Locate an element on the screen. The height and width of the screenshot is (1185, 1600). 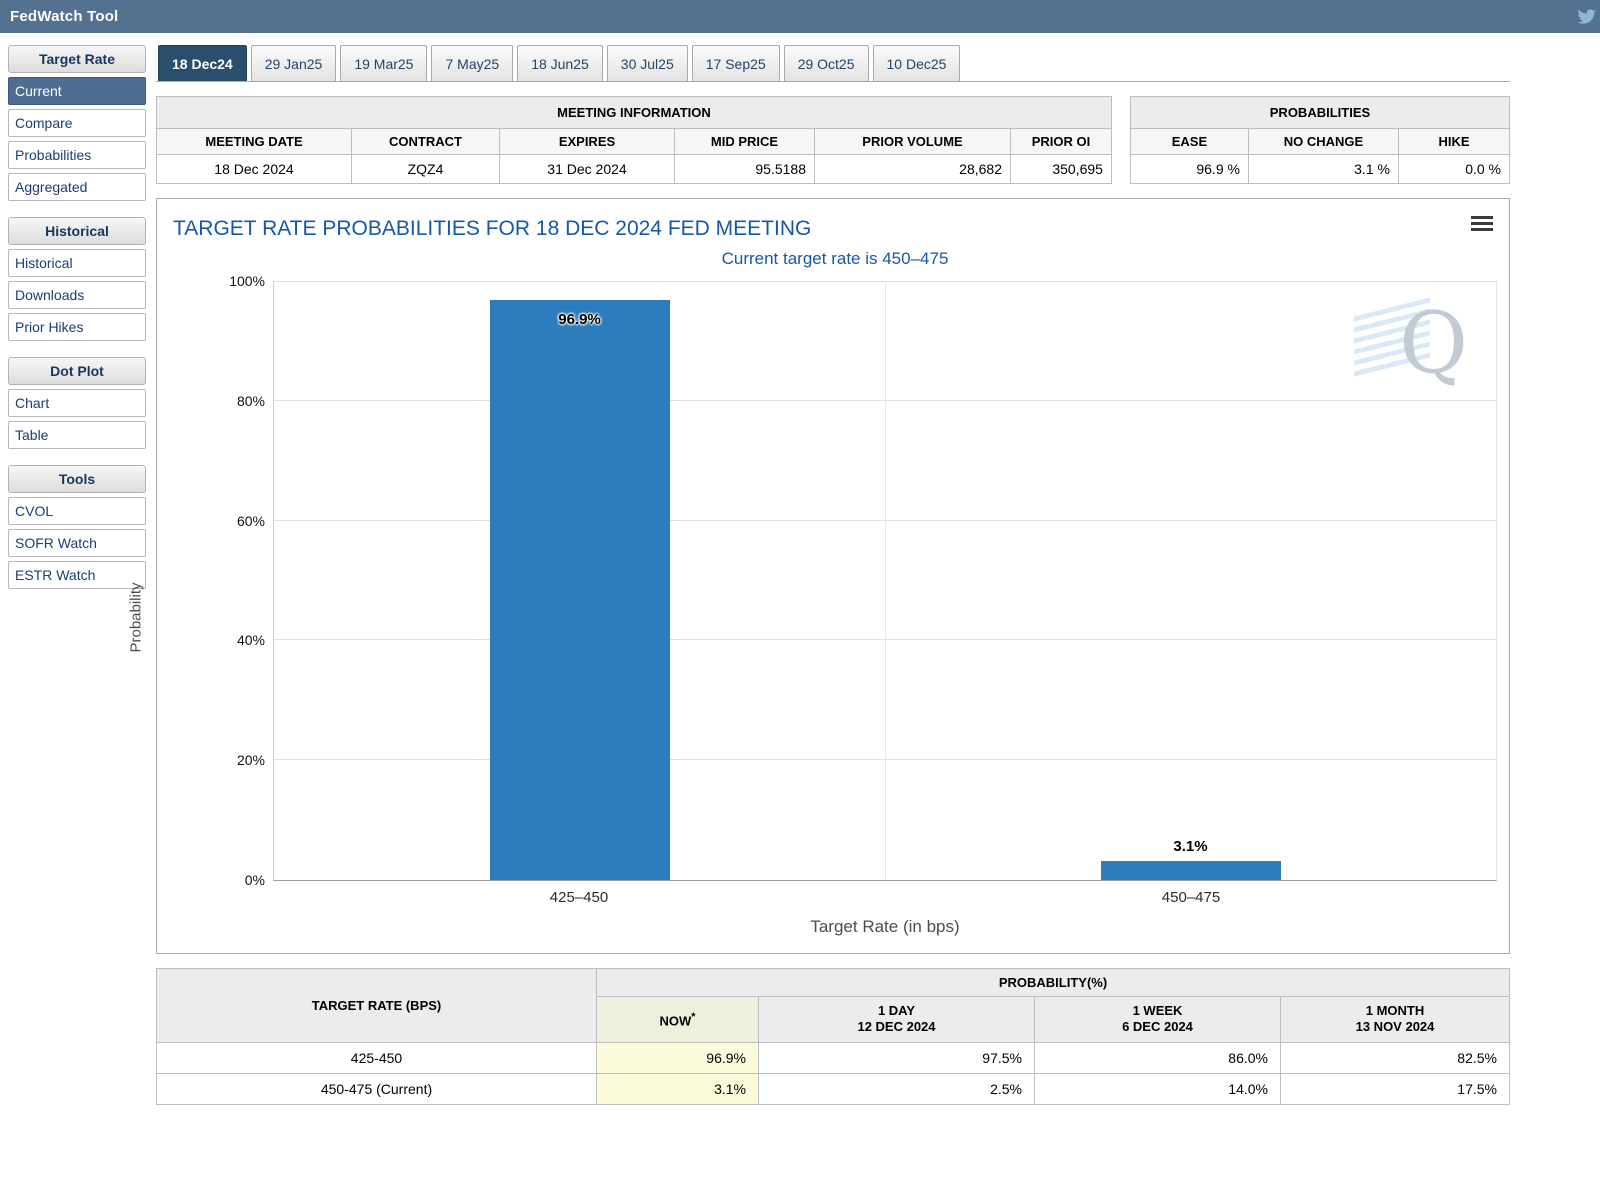
col-contract: CONTRACT is located at coordinates (425, 141).